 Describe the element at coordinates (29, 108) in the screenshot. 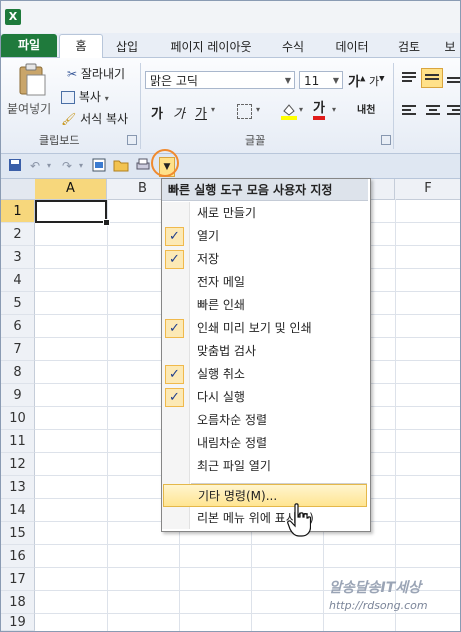

I see `paste-button-label: 붙여넣기` at that location.